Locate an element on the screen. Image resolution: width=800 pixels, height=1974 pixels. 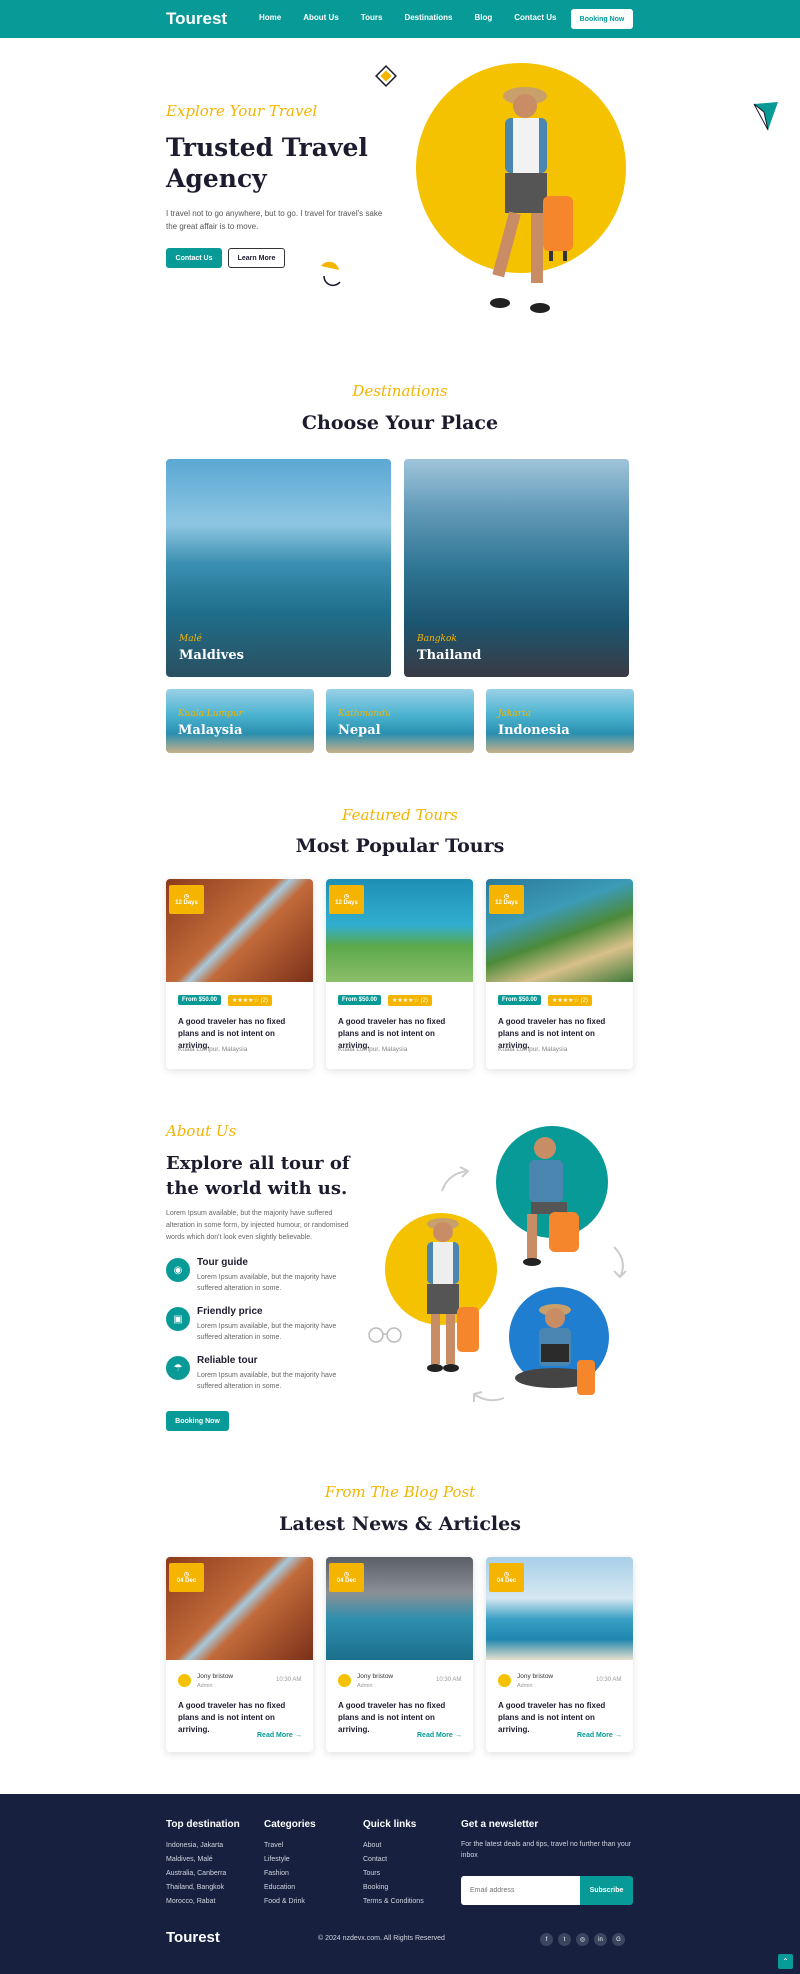
linkedin-icon: in is located at coordinates (600, 1939).